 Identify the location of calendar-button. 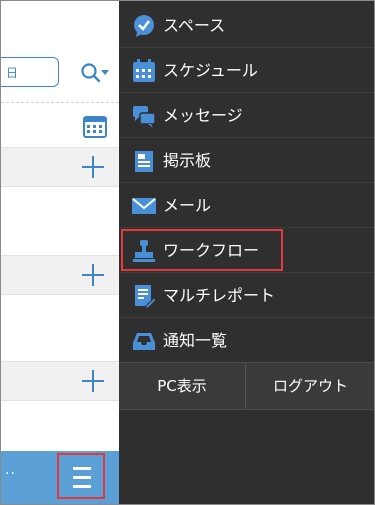
(95, 126).